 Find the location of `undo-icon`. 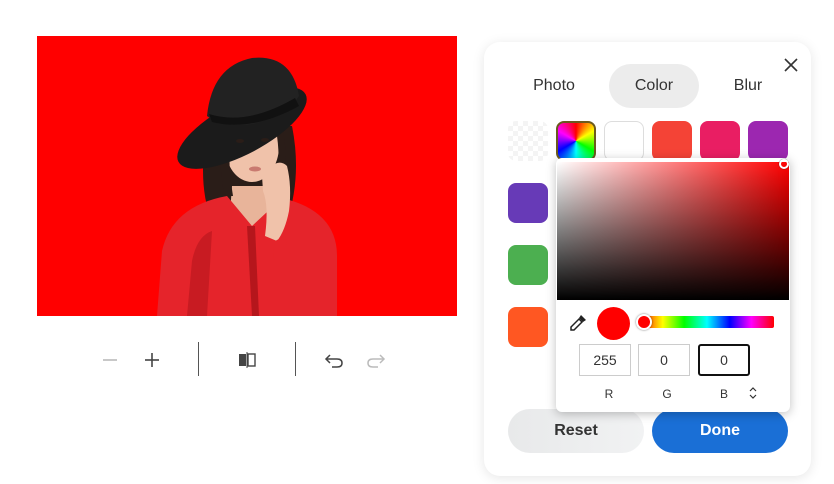

undo-icon is located at coordinates (333, 361).